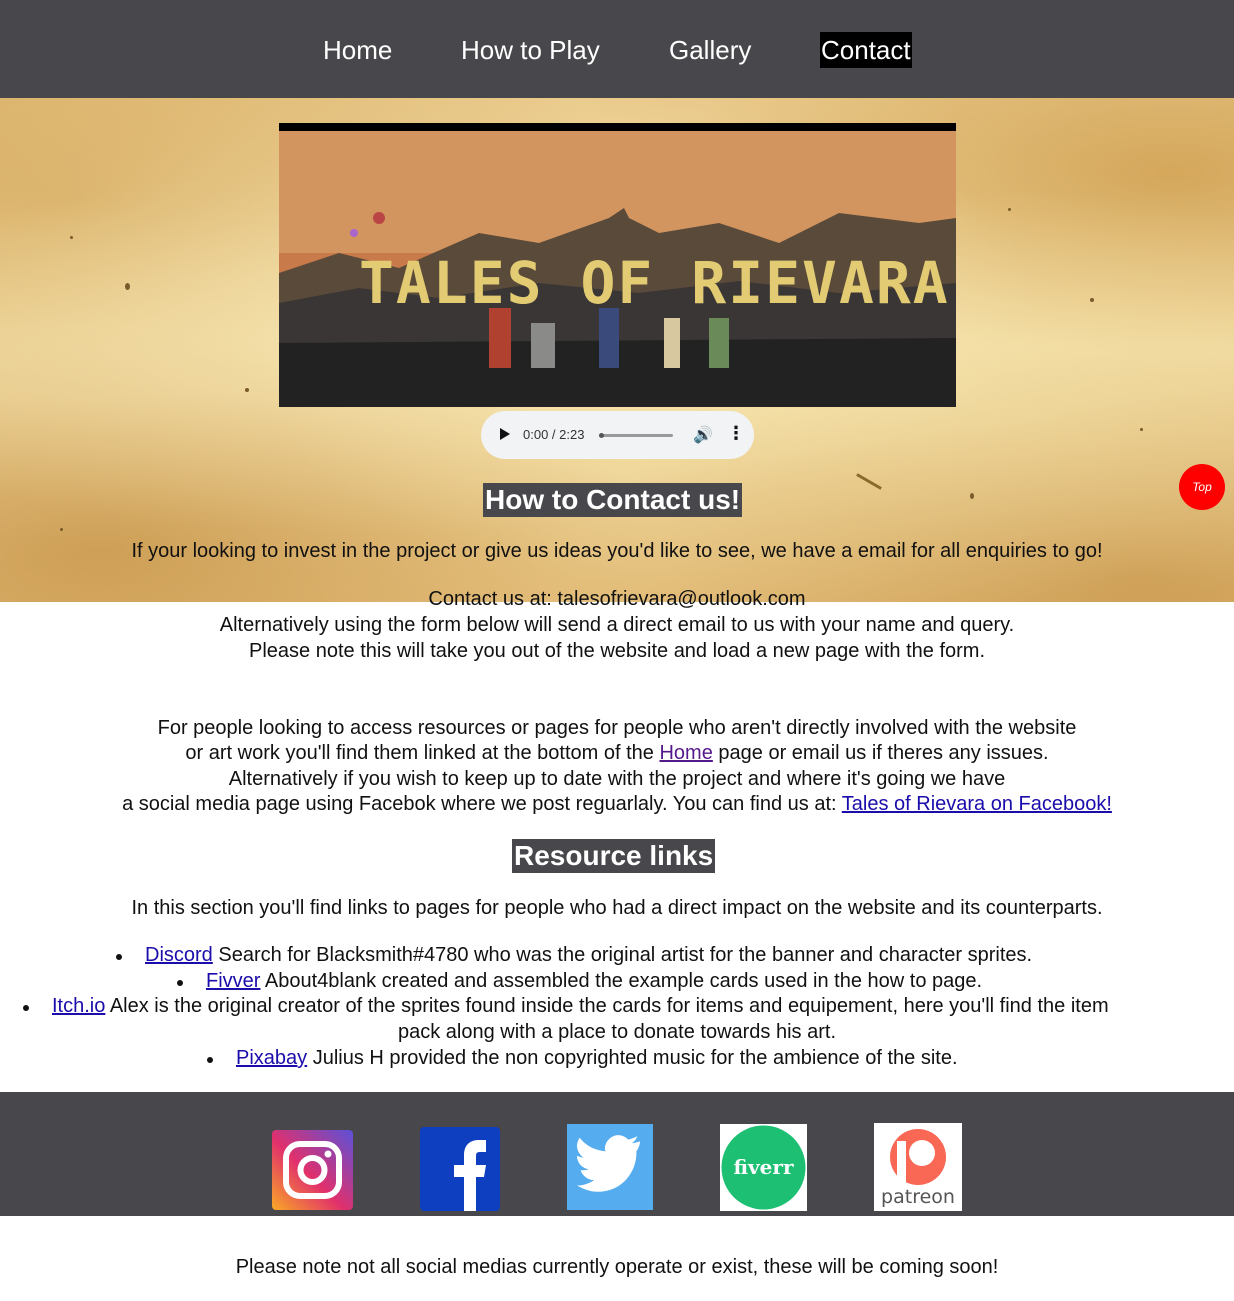 This screenshot has height=1301, width=1234. I want to click on facebook-icon, so click(460, 1169).